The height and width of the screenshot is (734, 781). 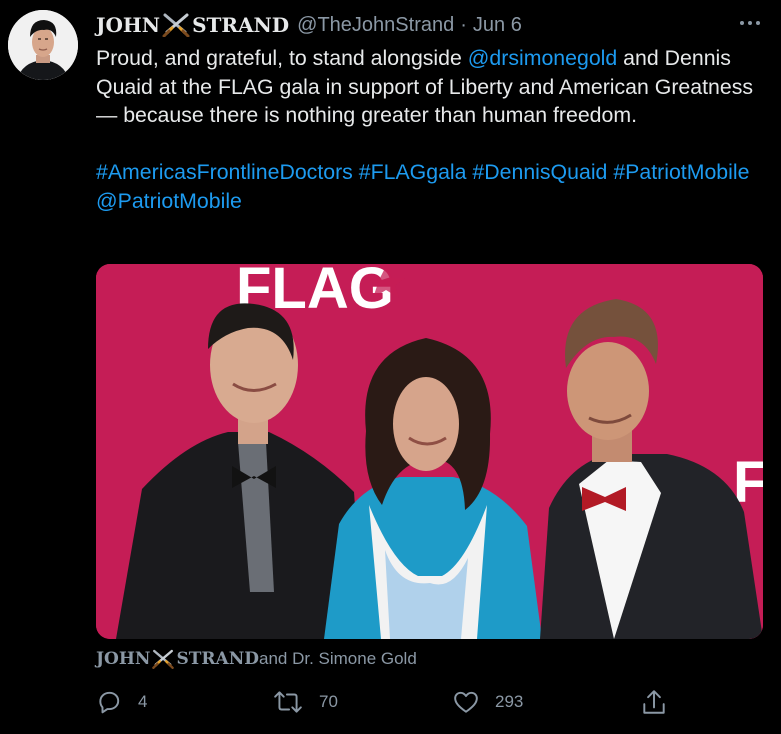 I want to click on like-button: 293, so click(x=488, y=702).